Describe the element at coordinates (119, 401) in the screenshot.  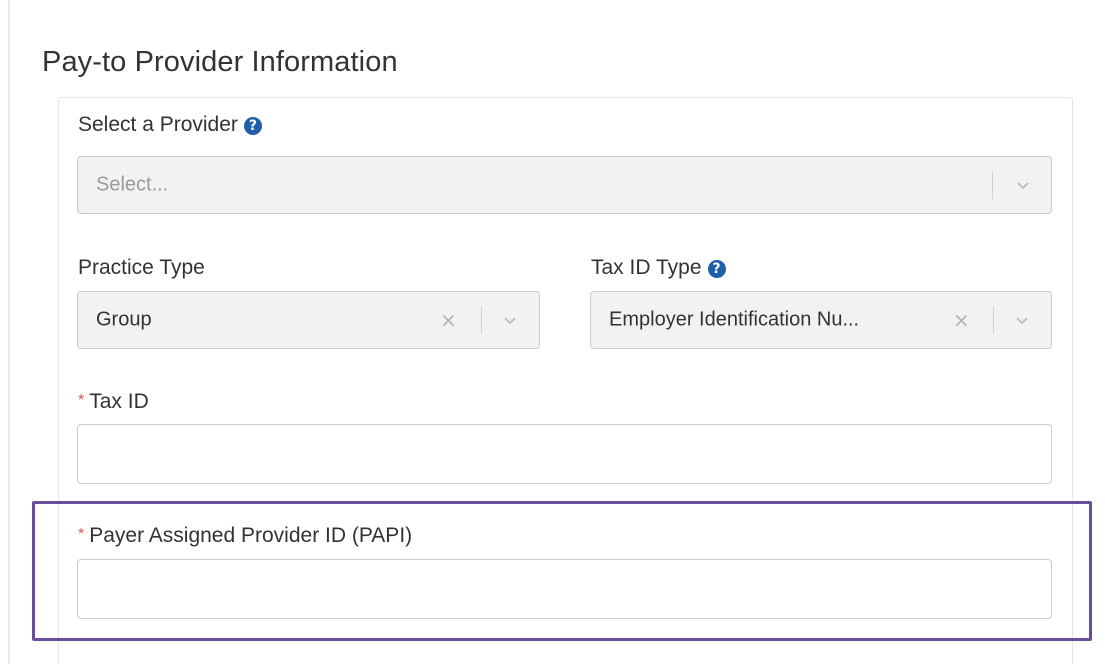
I see `tax-id-label-text: Tax ID` at that location.